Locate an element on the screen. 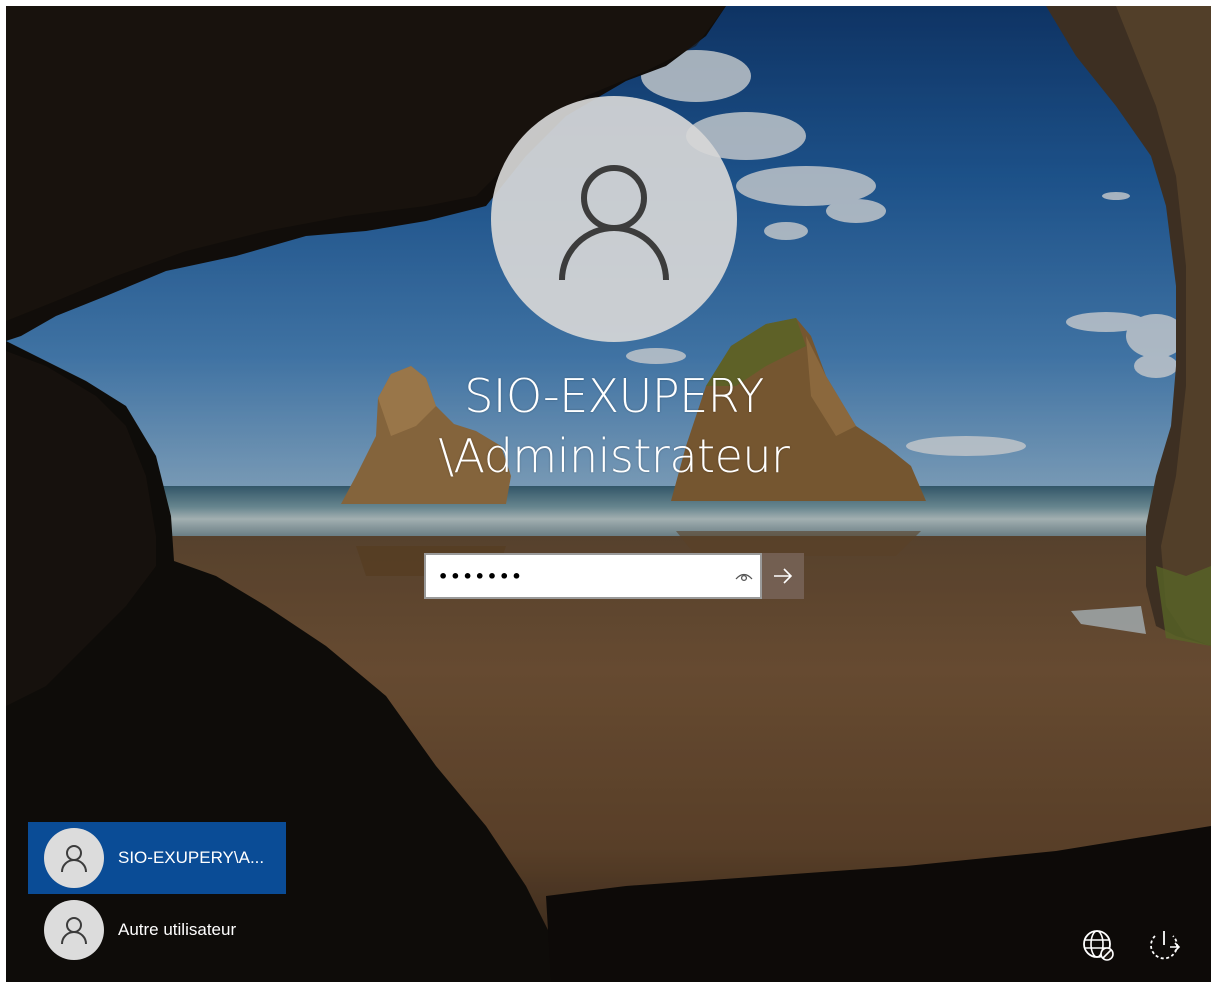 This screenshot has height=982, width=1211. user-list-label: Autre utilisateur is located at coordinates (177, 929).